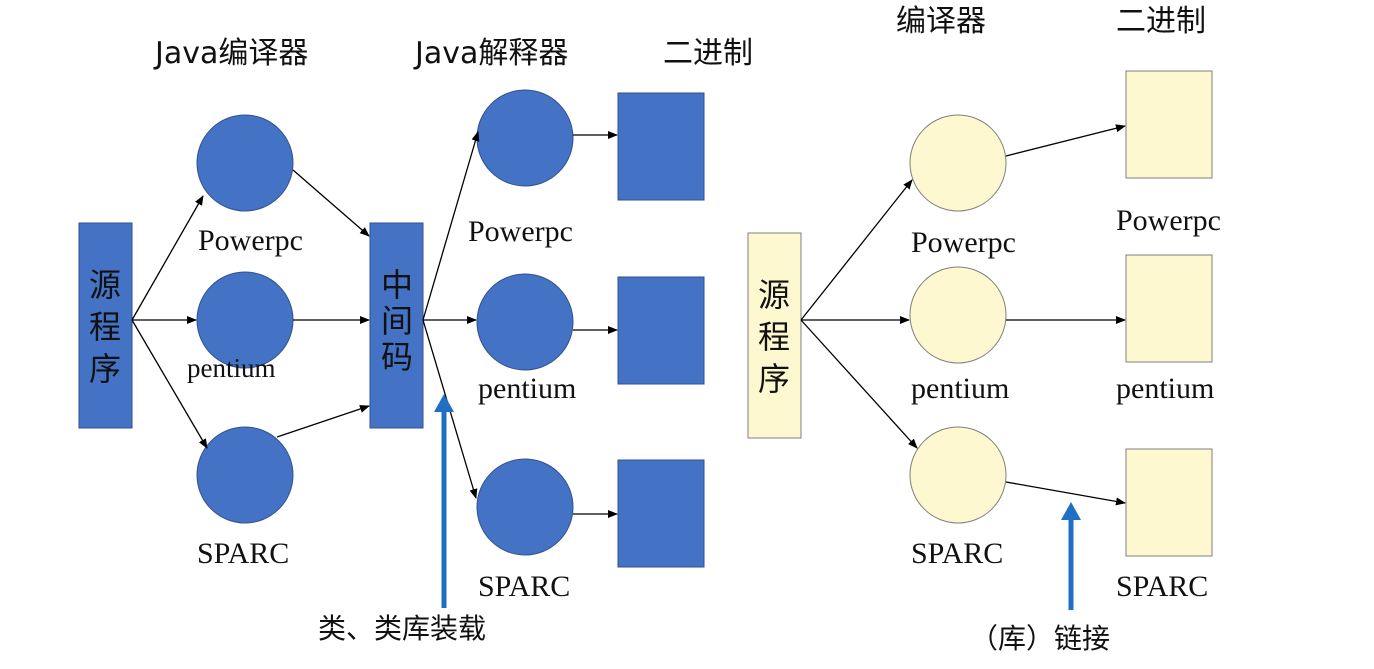 Image resolution: width=1374 pixels, height=669 pixels. Describe the element at coordinates (525, 138) in the screenshot. I see `left-interpreter-node-powerpc` at that location.